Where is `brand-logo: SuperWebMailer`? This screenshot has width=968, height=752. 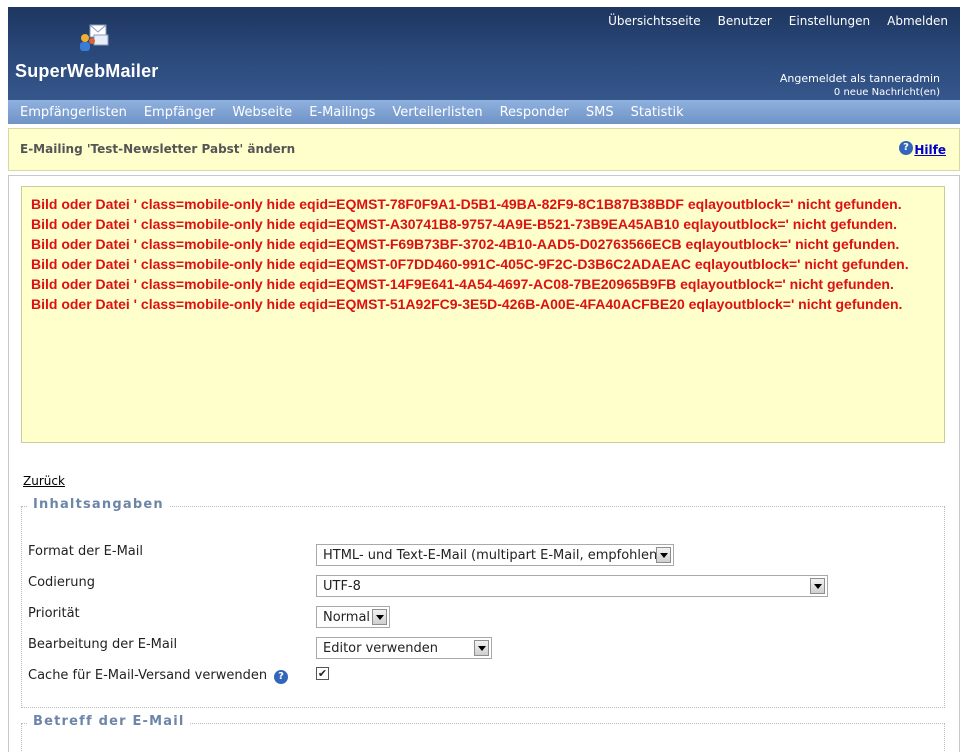
brand-logo: SuperWebMailer is located at coordinates (87, 71).